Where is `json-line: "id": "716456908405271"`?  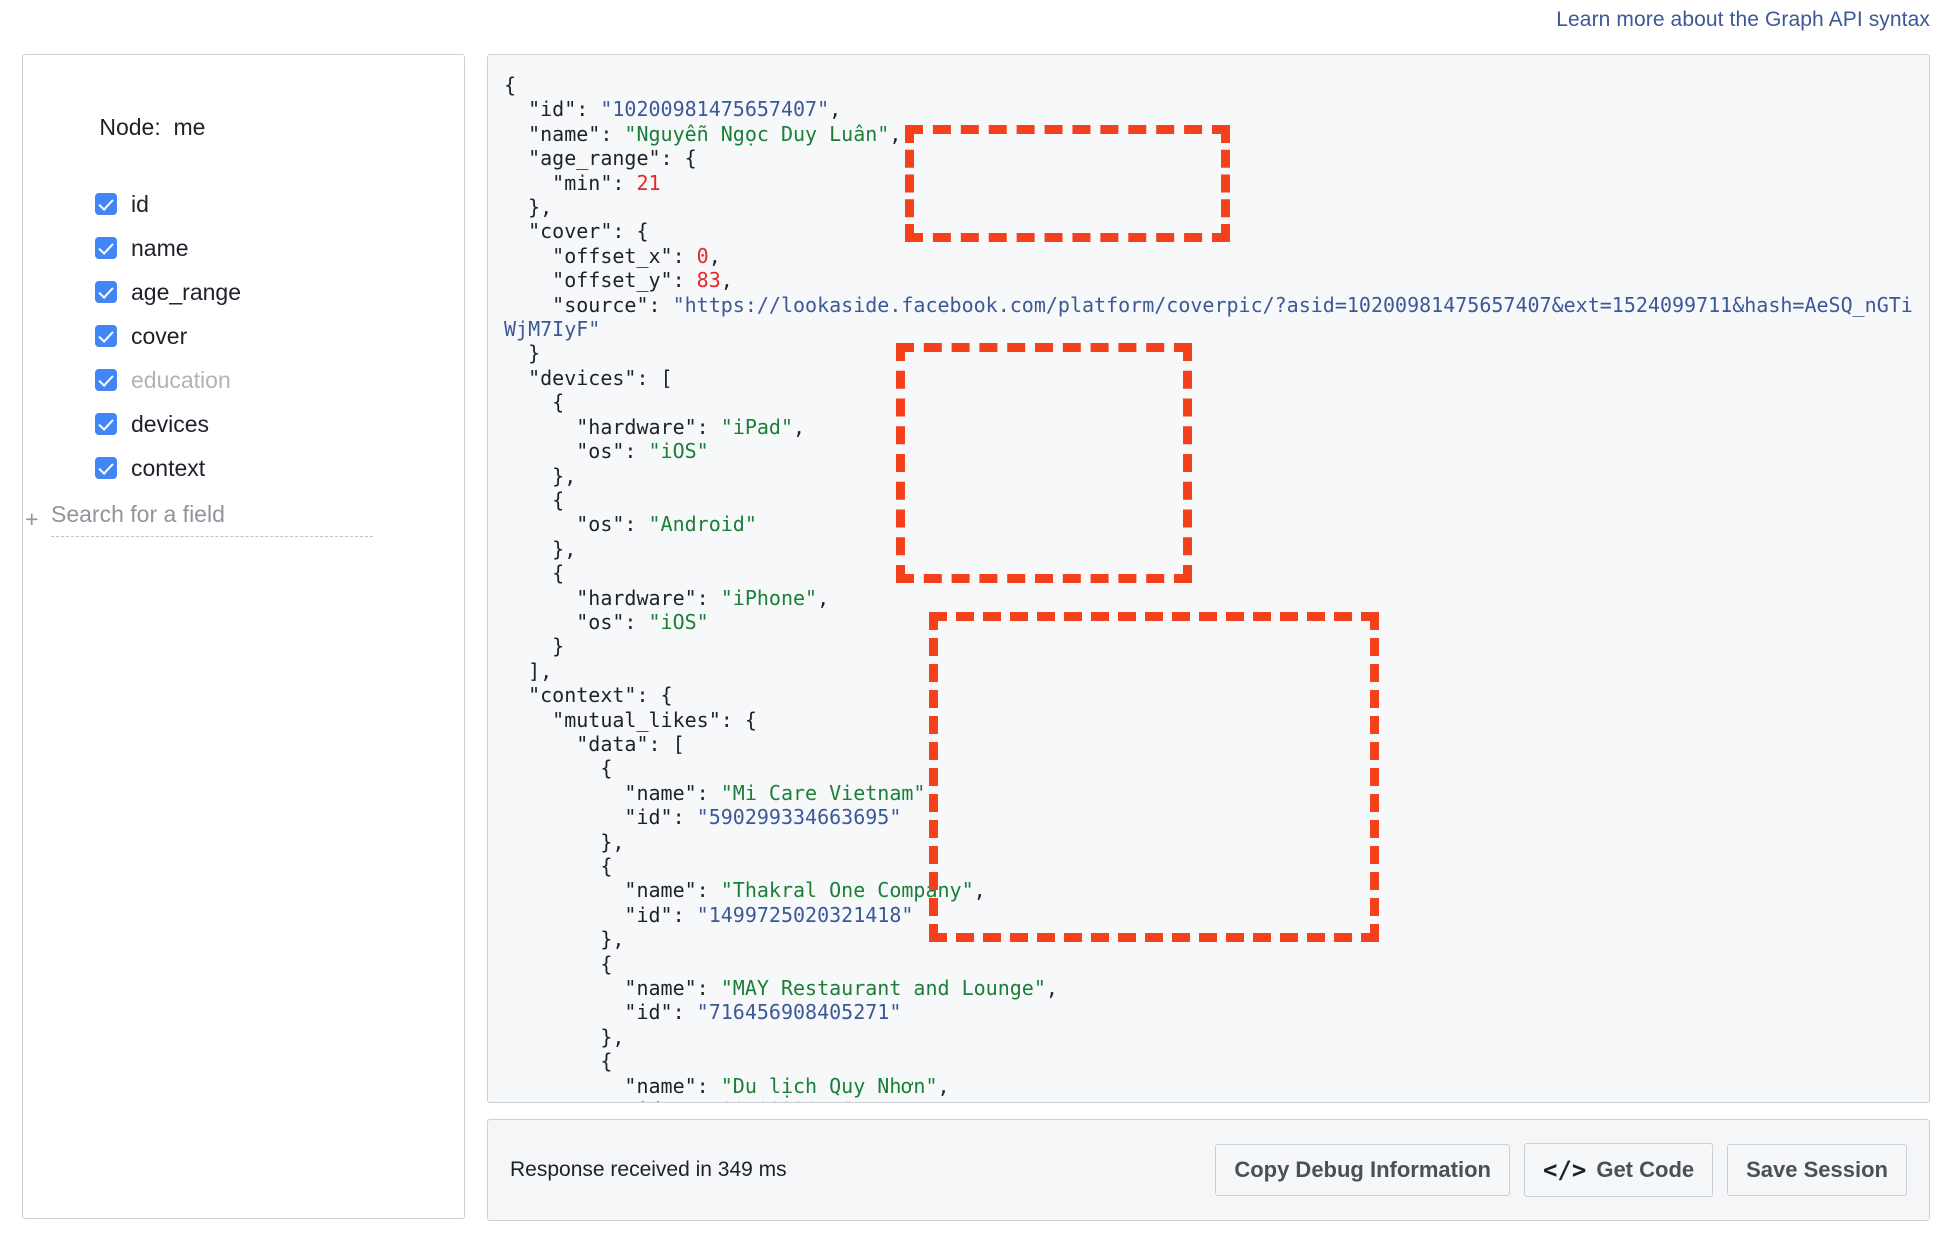
json-line: "id": "716456908405271" is located at coordinates (702, 1012).